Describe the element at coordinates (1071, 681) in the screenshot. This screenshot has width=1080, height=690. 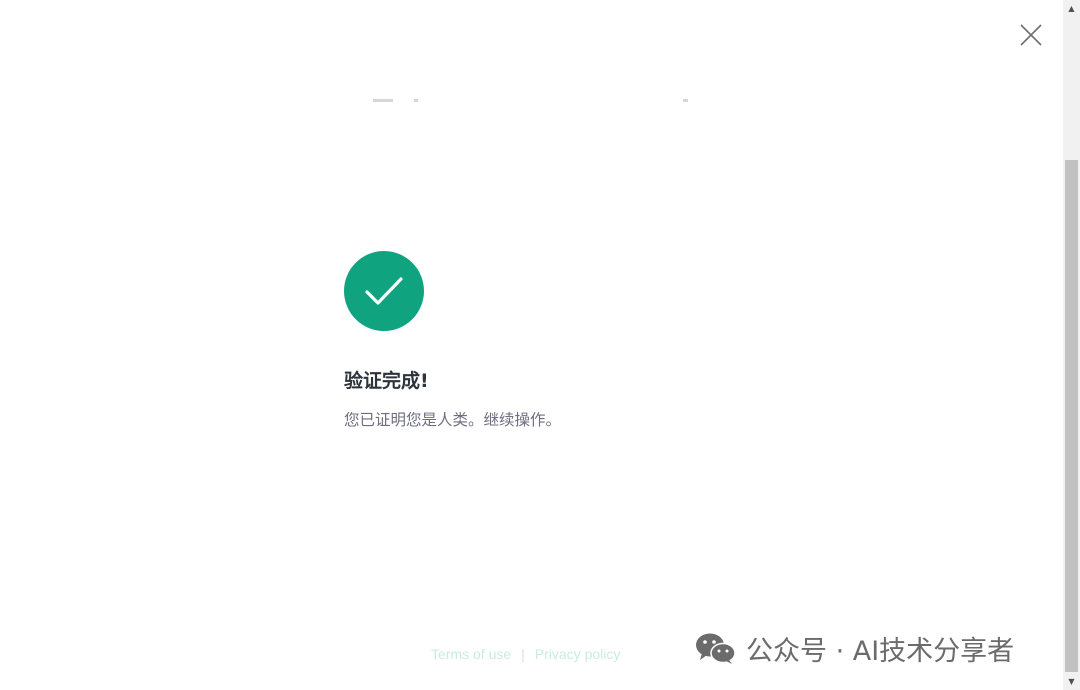
I see `scroll-down-arrow-icon: ▼` at that location.